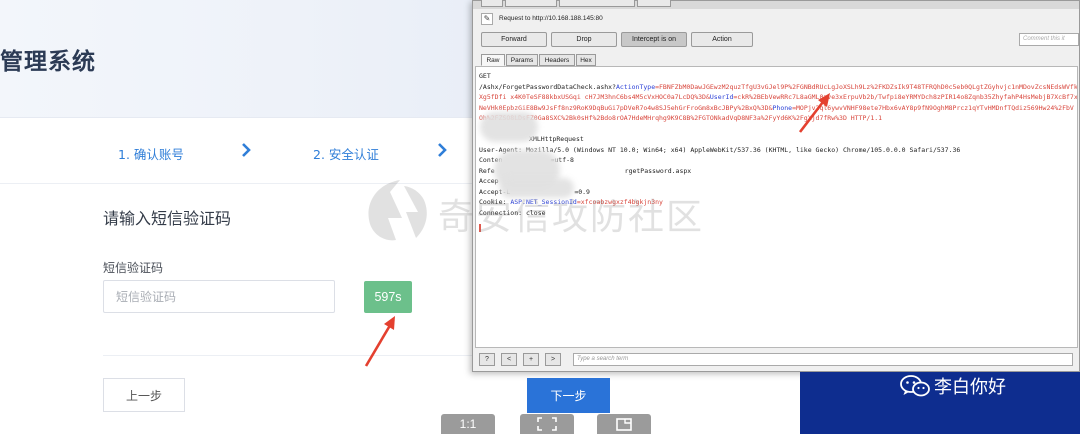 The width and height of the screenshot is (1080, 434). Describe the element at coordinates (493, 60) in the screenshot. I see `tab-raw: Raw` at that location.